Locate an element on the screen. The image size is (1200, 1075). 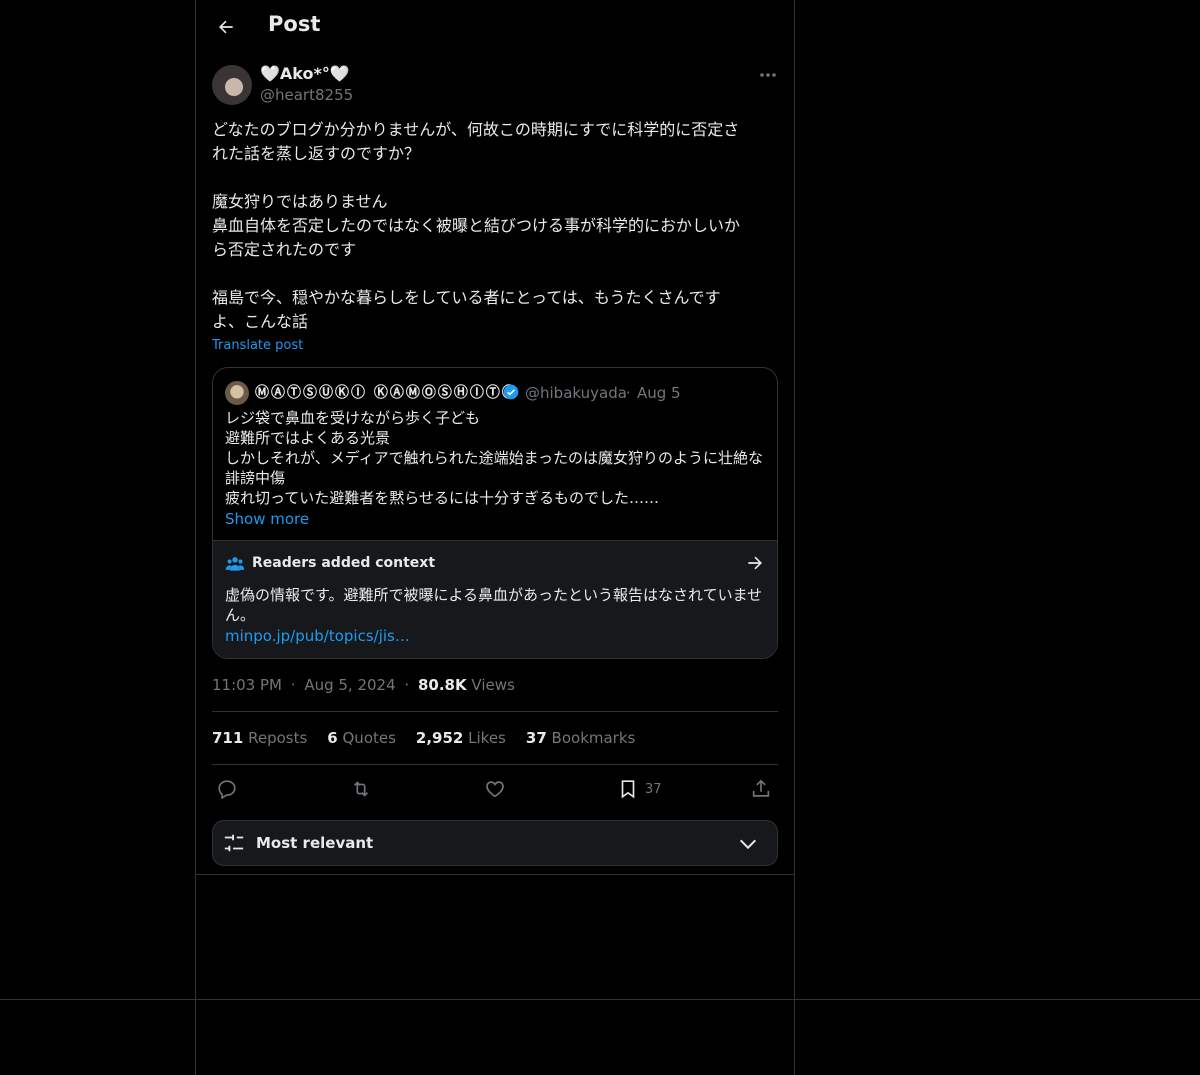
bookmark-icon is located at coordinates (628, 789).